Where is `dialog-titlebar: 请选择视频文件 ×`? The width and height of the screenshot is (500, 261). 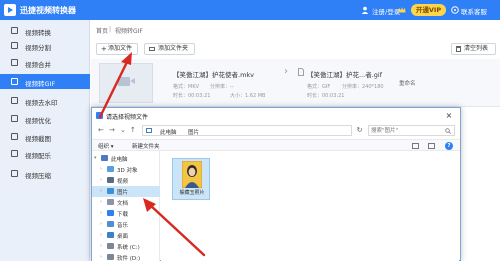 dialog-titlebar: 请选择视频文件 × is located at coordinates (276, 115).